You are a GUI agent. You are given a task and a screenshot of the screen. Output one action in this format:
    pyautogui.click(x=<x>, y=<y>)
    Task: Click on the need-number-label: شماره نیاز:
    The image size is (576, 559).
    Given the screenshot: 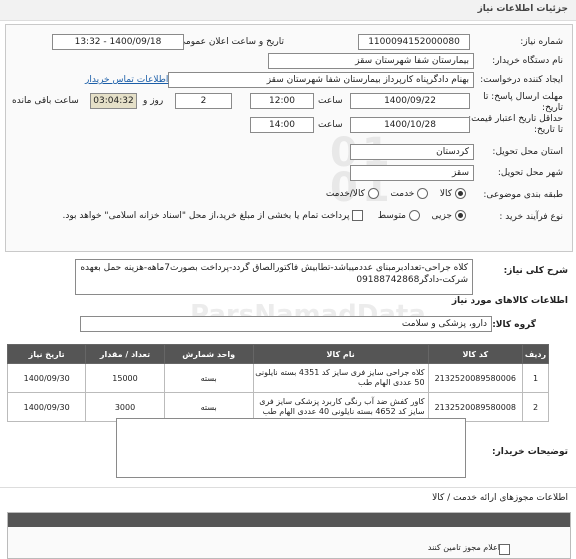 What is the action you would take?
    pyautogui.click(x=541, y=42)
    